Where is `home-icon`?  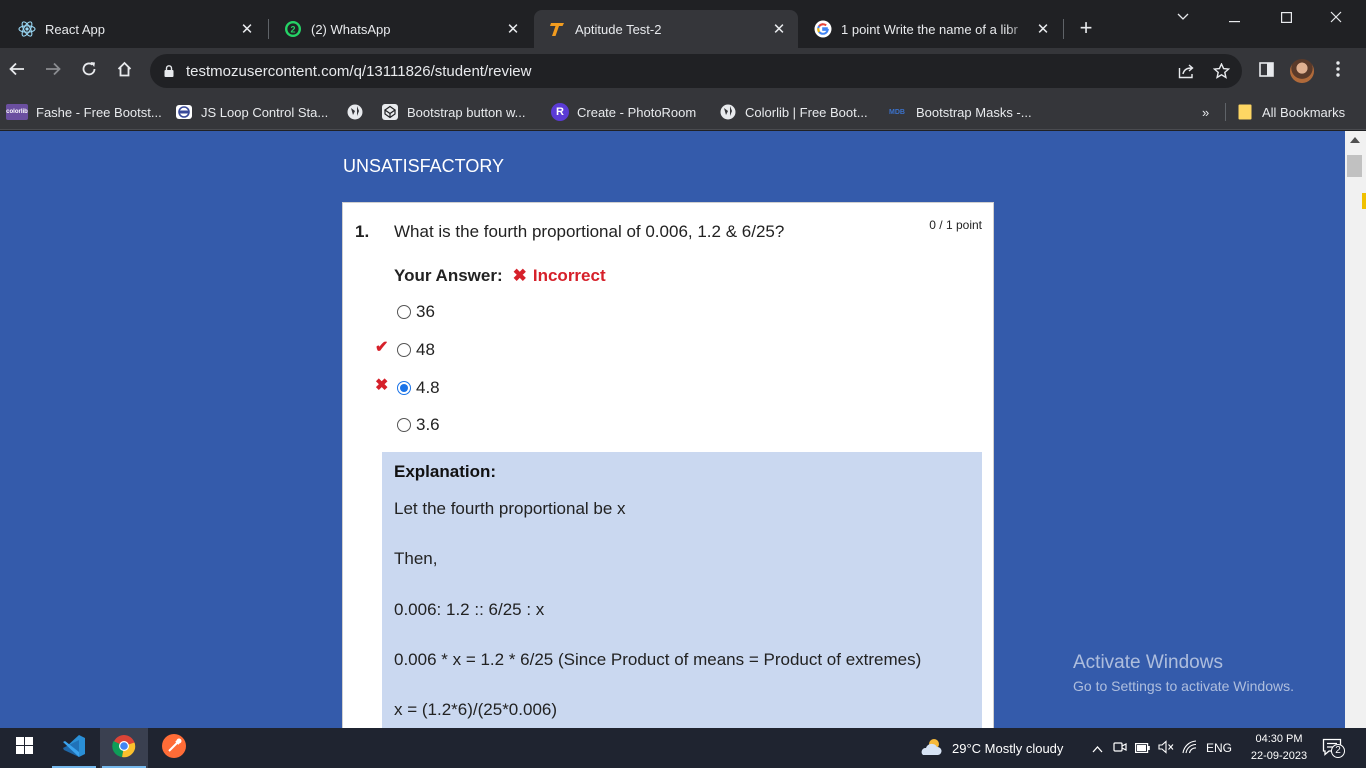 home-icon is located at coordinates (124, 71).